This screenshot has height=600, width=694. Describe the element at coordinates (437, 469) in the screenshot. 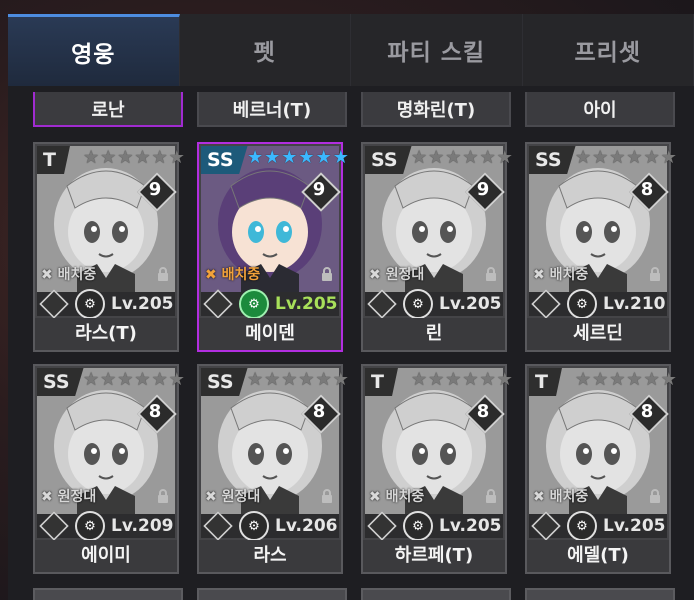

I see `hero-card: T ★ ★ ★ ★ ★ ★ 8 ✖ 배치중 ⚙ Lv.205 하르페(T)` at that location.